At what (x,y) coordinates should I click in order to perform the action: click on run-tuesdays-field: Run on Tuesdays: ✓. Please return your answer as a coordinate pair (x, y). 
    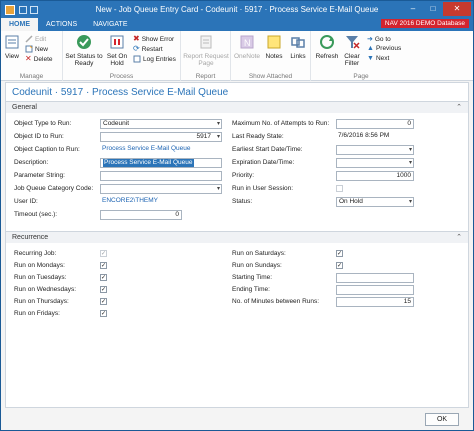
    Looking at the image, I should click on (60, 277).